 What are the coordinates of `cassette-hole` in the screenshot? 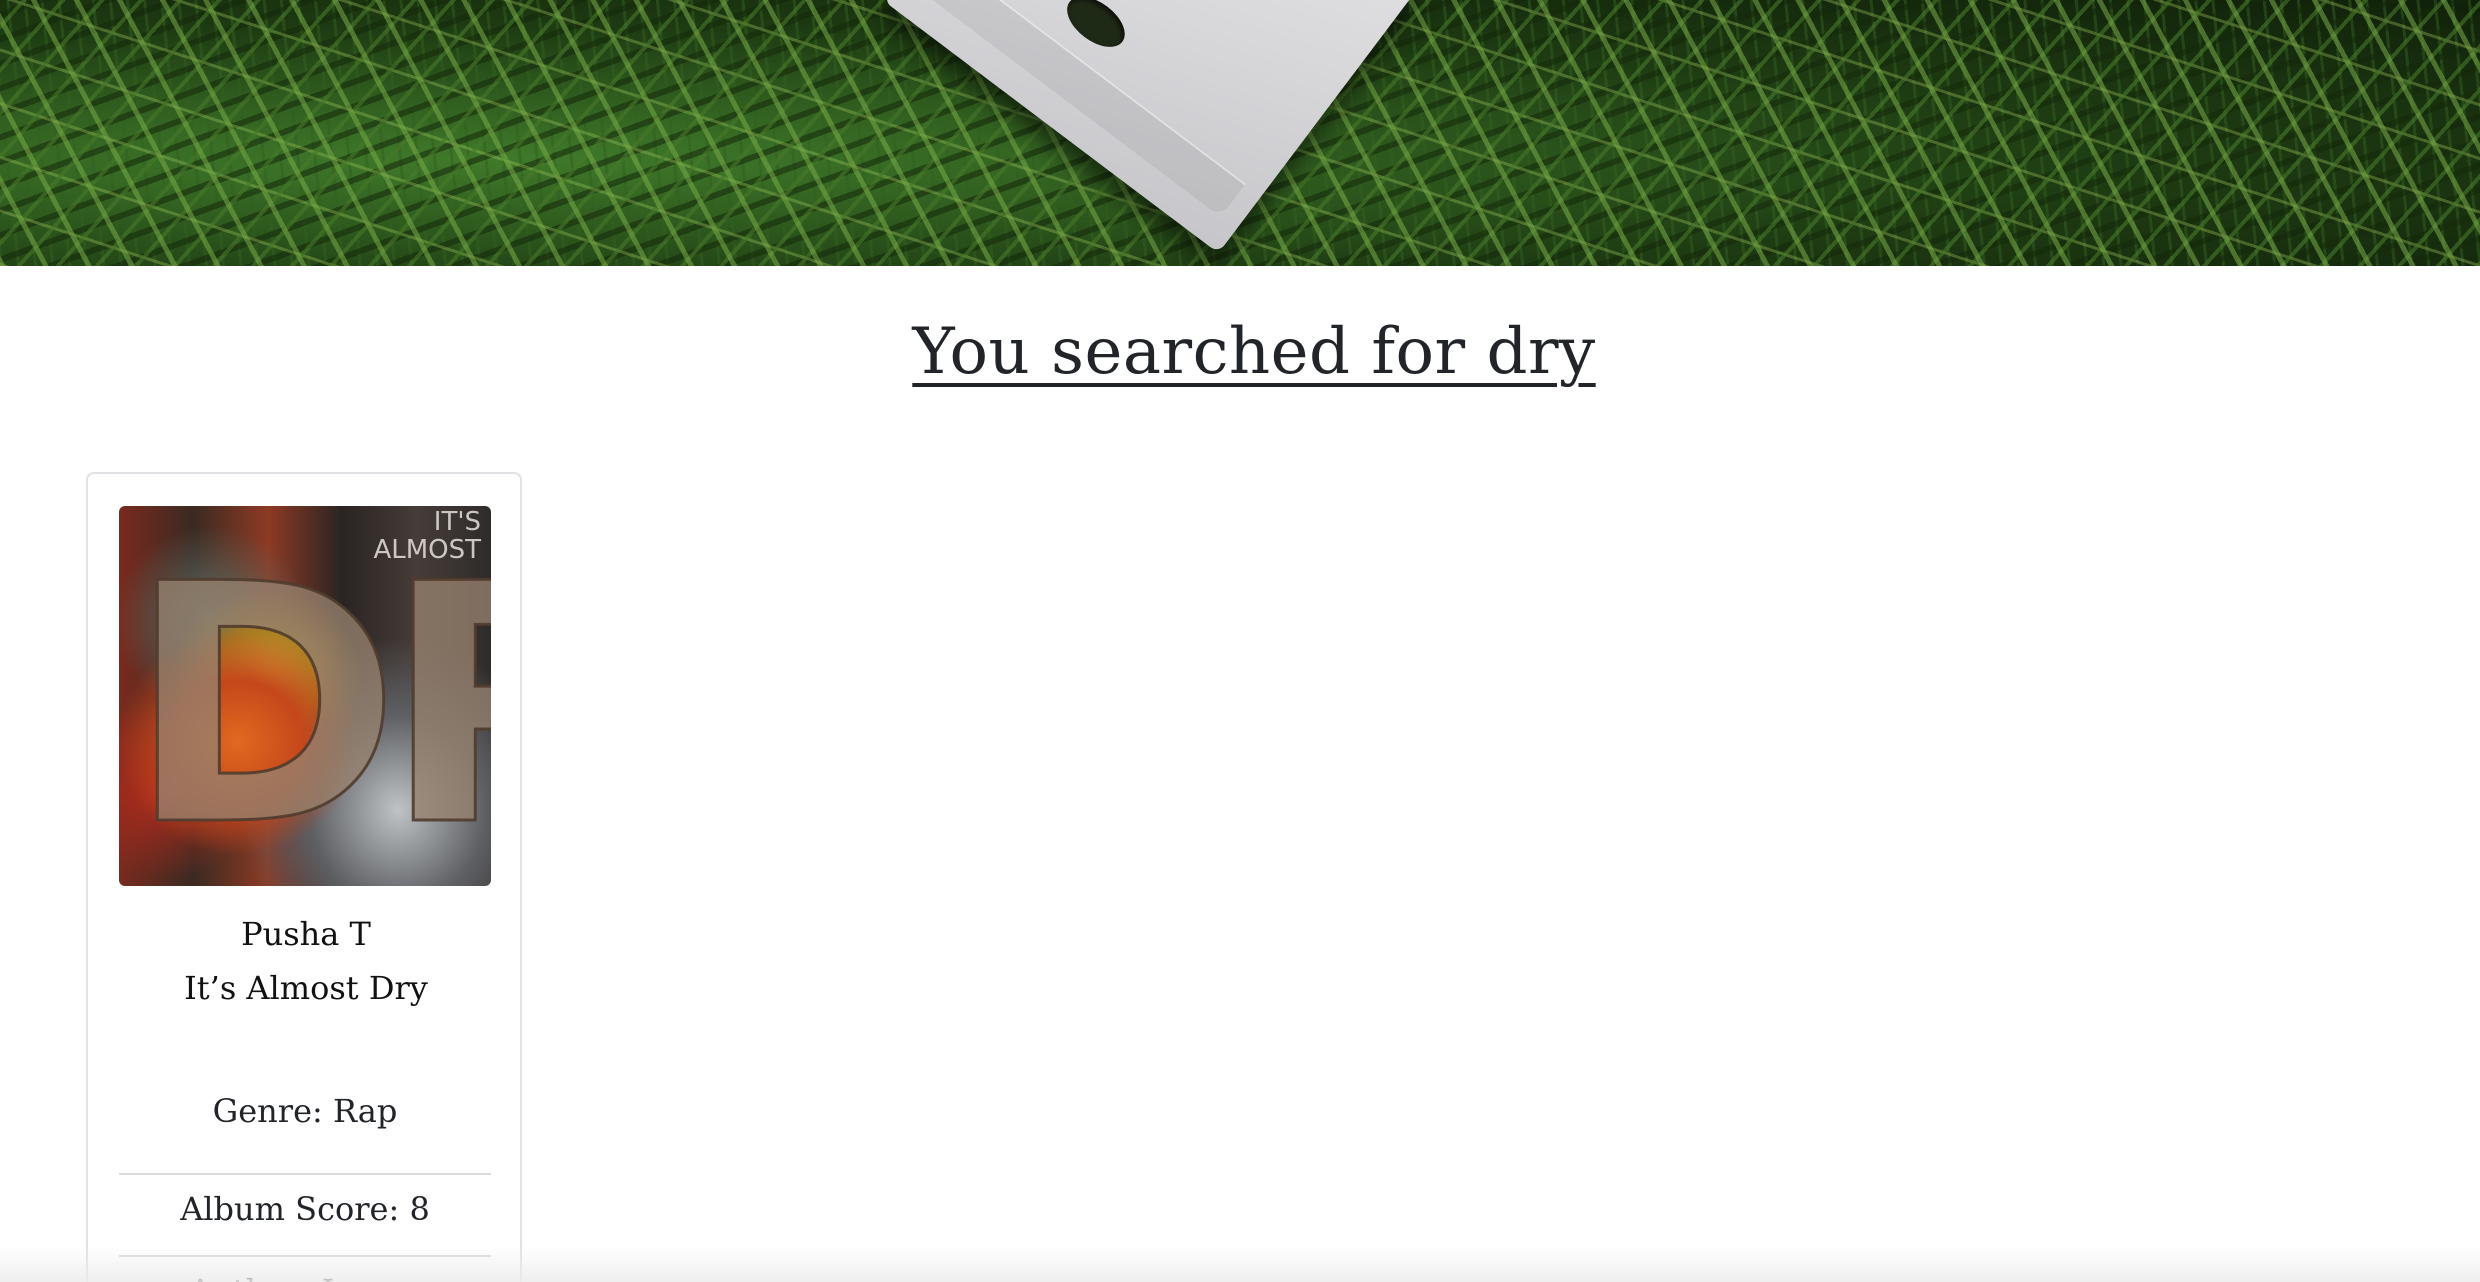 It's located at (1096, 28).